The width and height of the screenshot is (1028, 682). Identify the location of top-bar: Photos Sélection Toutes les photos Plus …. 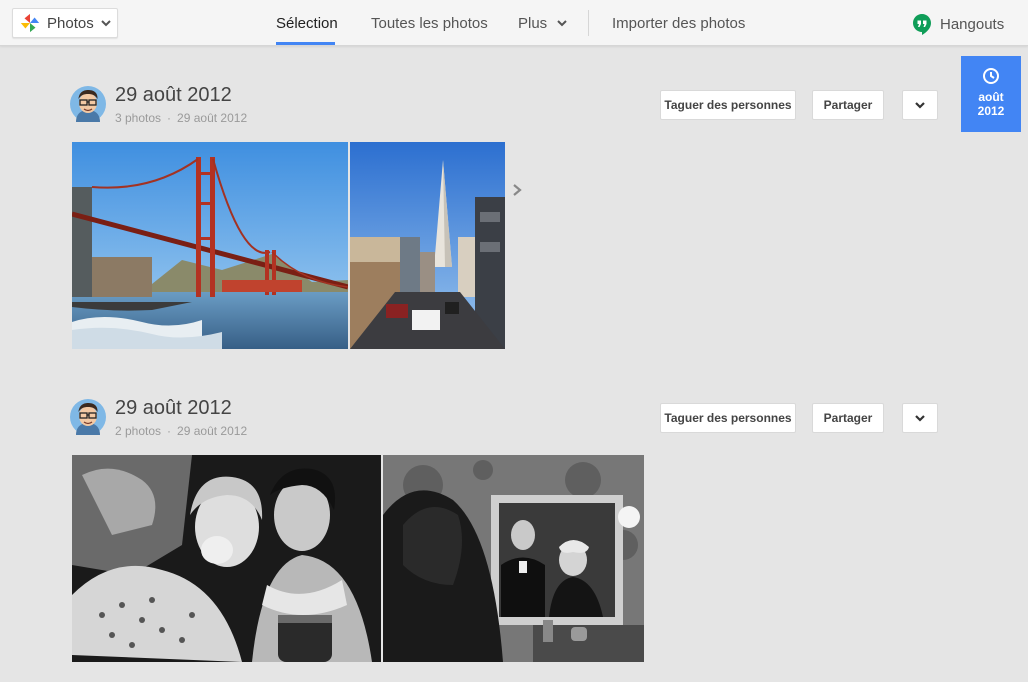
(514, 23).